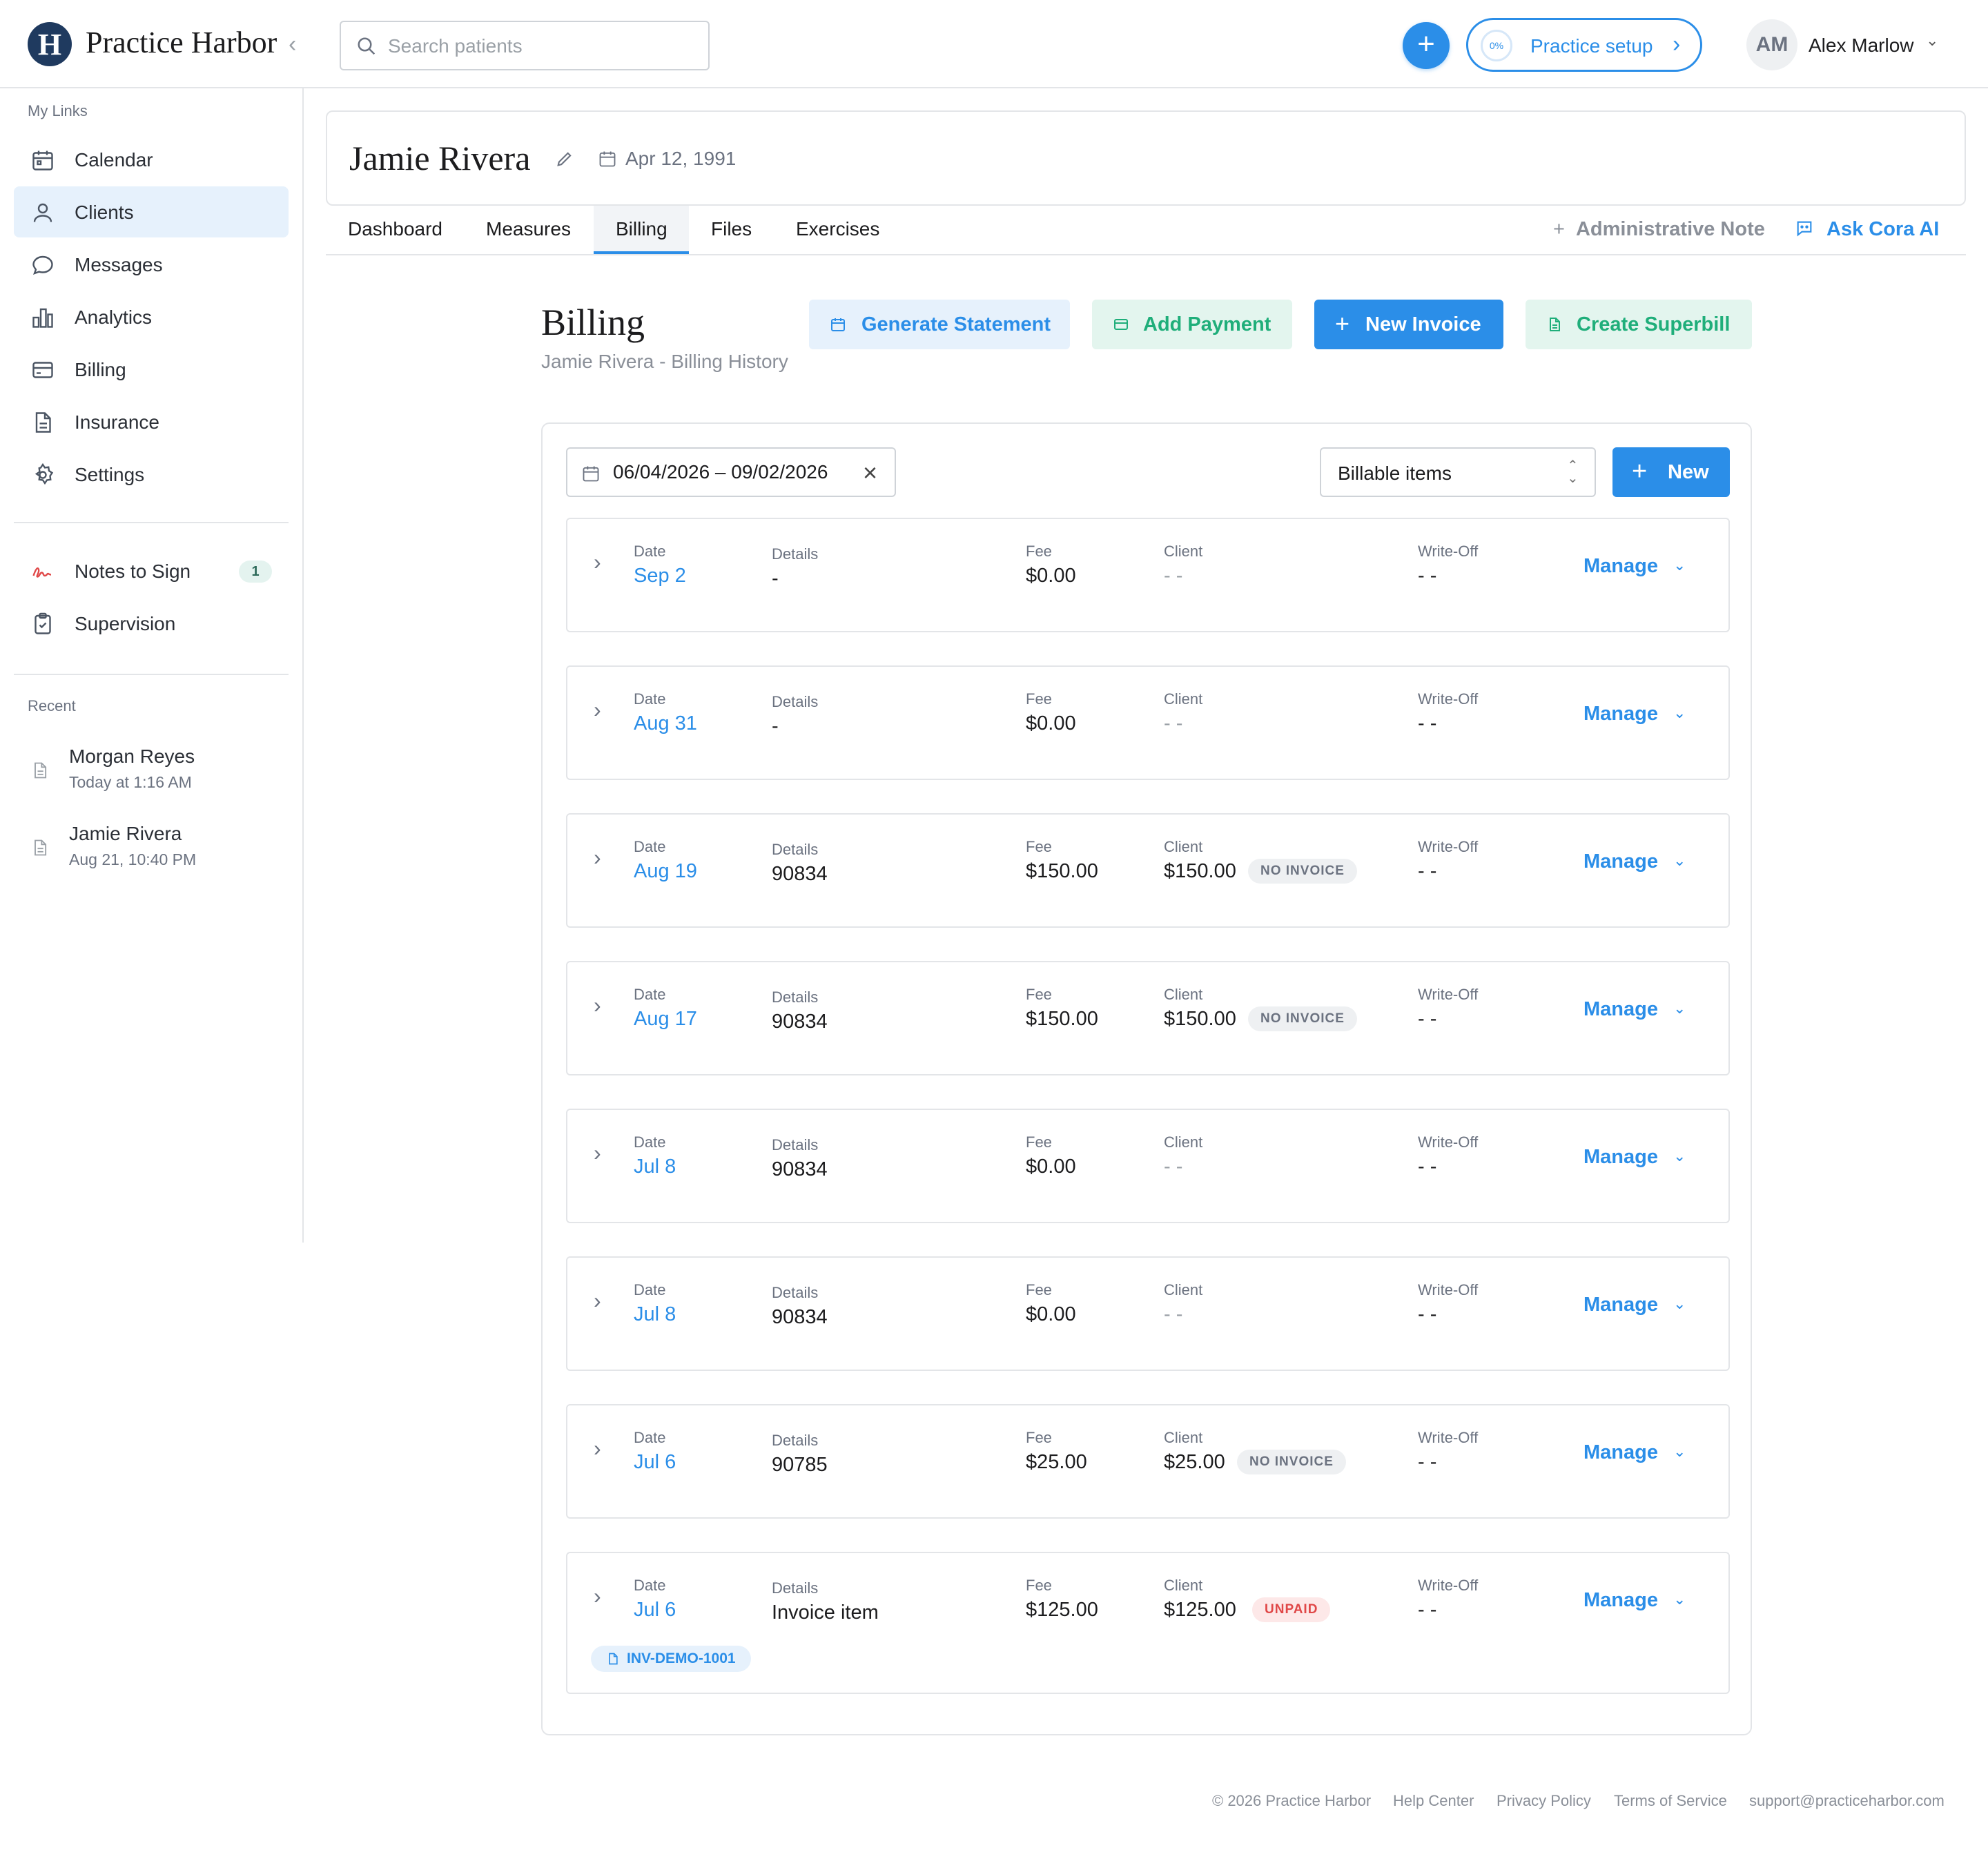 This screenshot has width=1988, height=1850. Describe the element at coordinates (151, 264) in the screenshot. I see `sidebar-item-messages: Messages` at that location.